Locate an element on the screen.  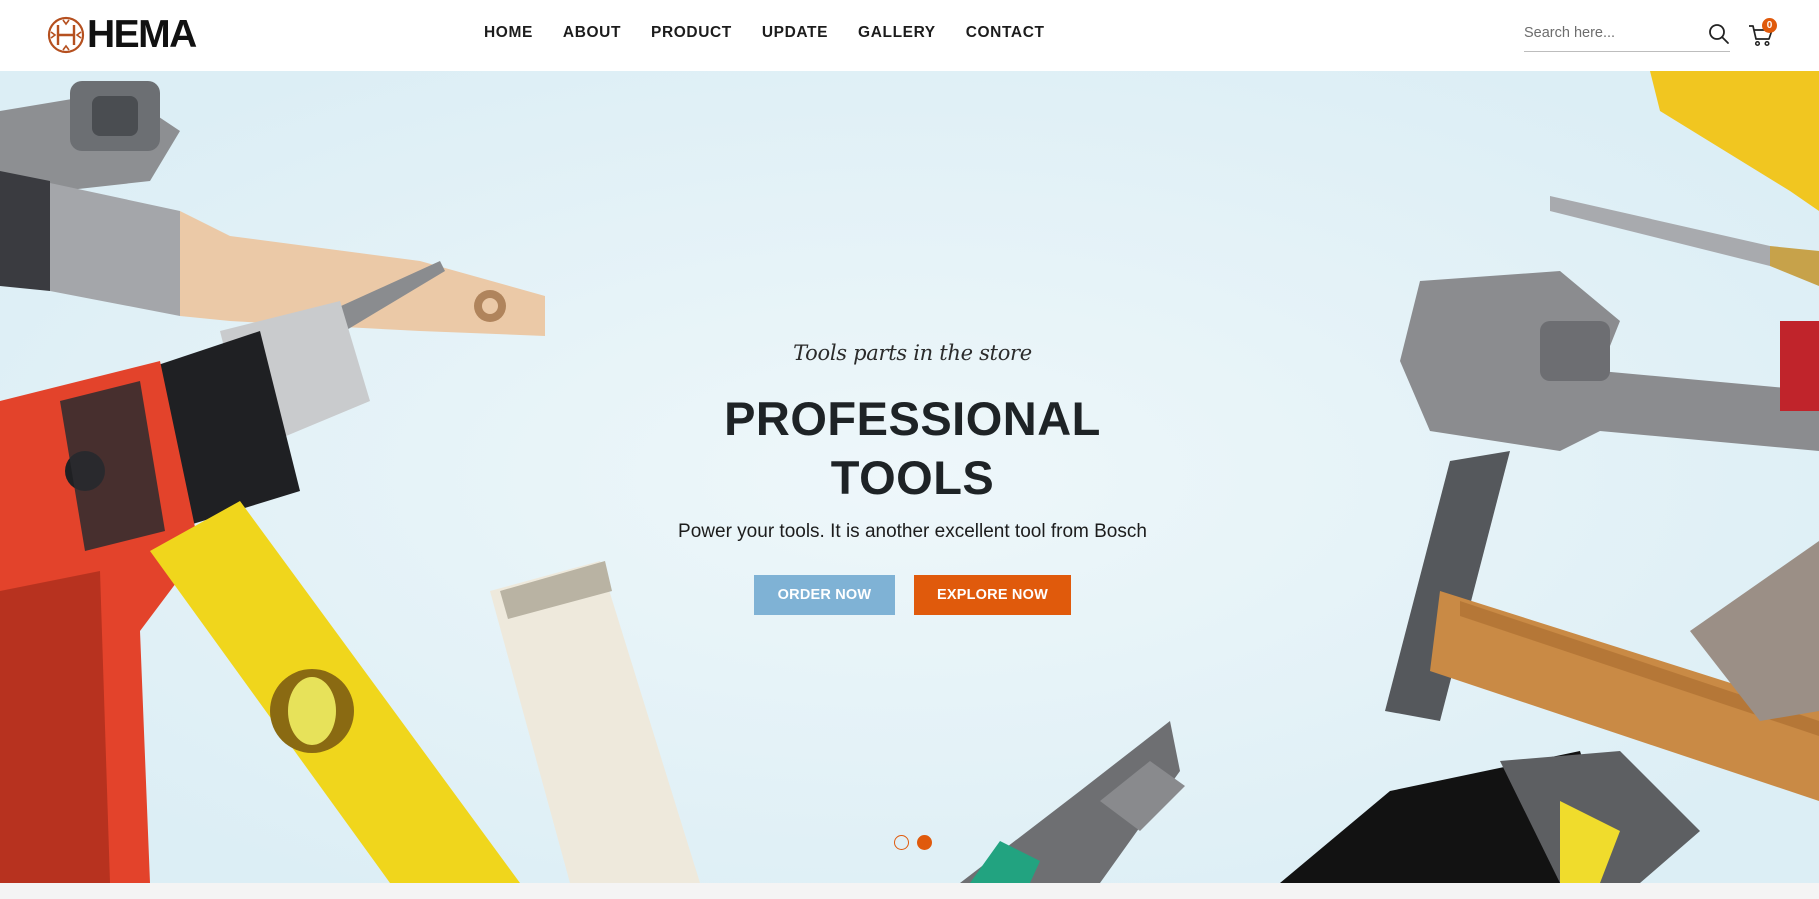
brand-logo: HEMA is located at coordinates (121, 34).